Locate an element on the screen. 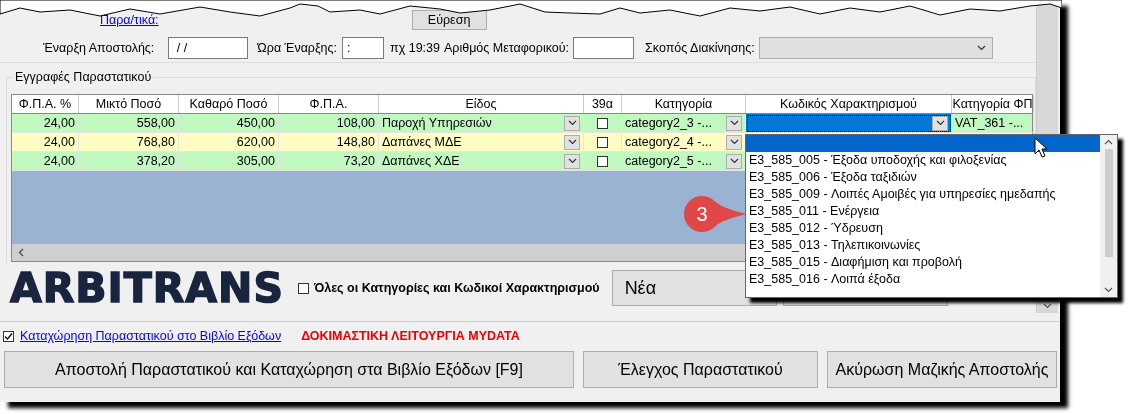  column-header: Κατηγορία is located at coordinates (684, 104).